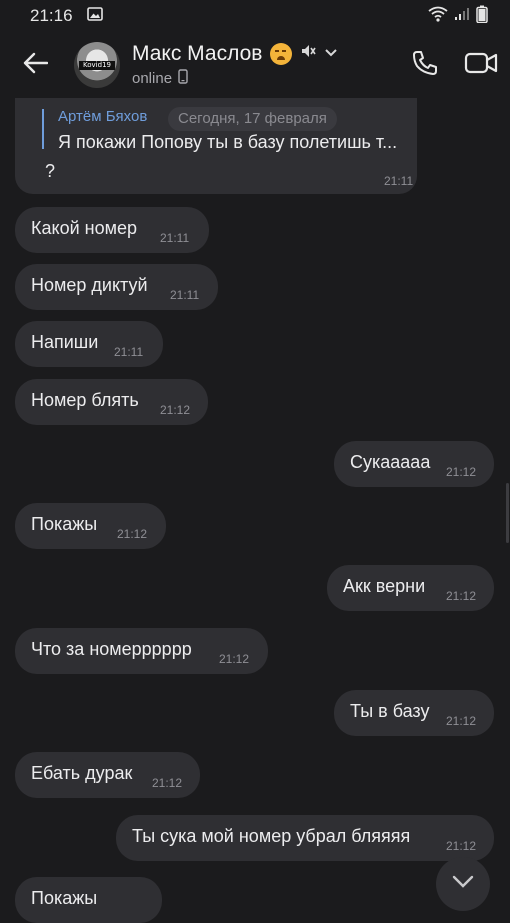 The width and height of the screenshot is (510, 923). I want to click on call-button, so click(425, 65).